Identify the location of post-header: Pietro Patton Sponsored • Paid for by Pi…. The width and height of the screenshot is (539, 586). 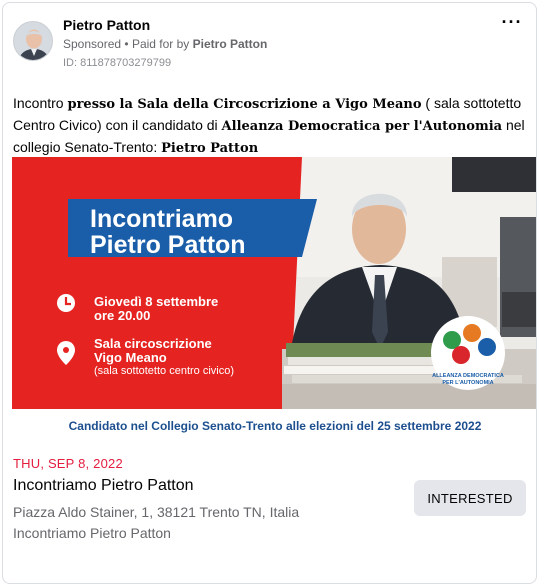
(270, 45).